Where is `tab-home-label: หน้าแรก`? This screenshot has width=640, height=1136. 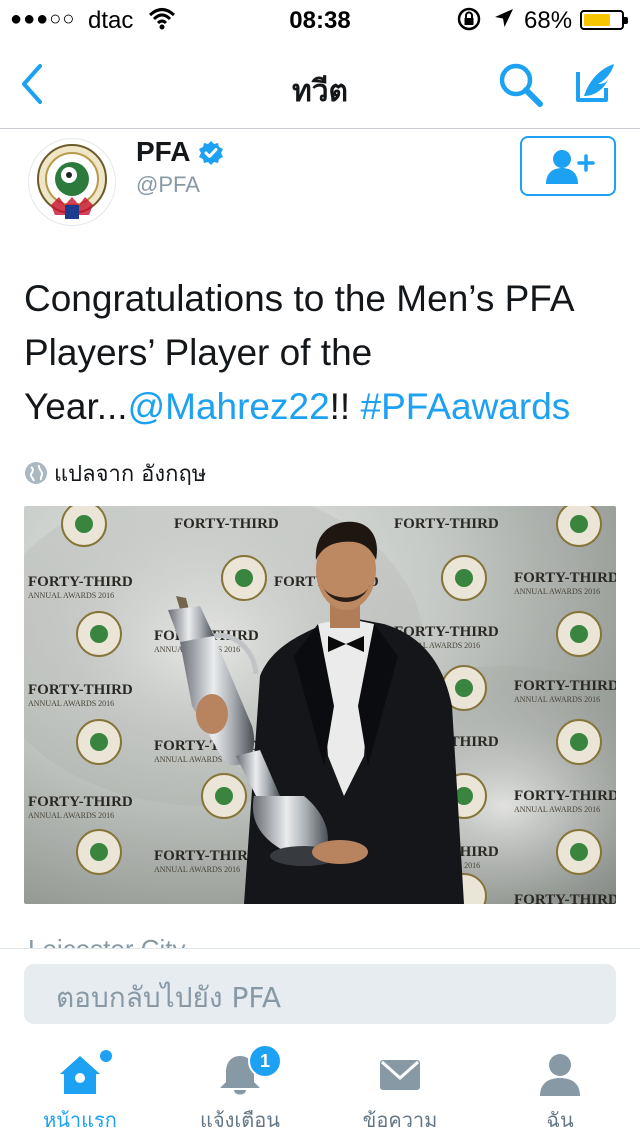 tab-home-label: หน้าแรก is located at coordinates (80, 1120).